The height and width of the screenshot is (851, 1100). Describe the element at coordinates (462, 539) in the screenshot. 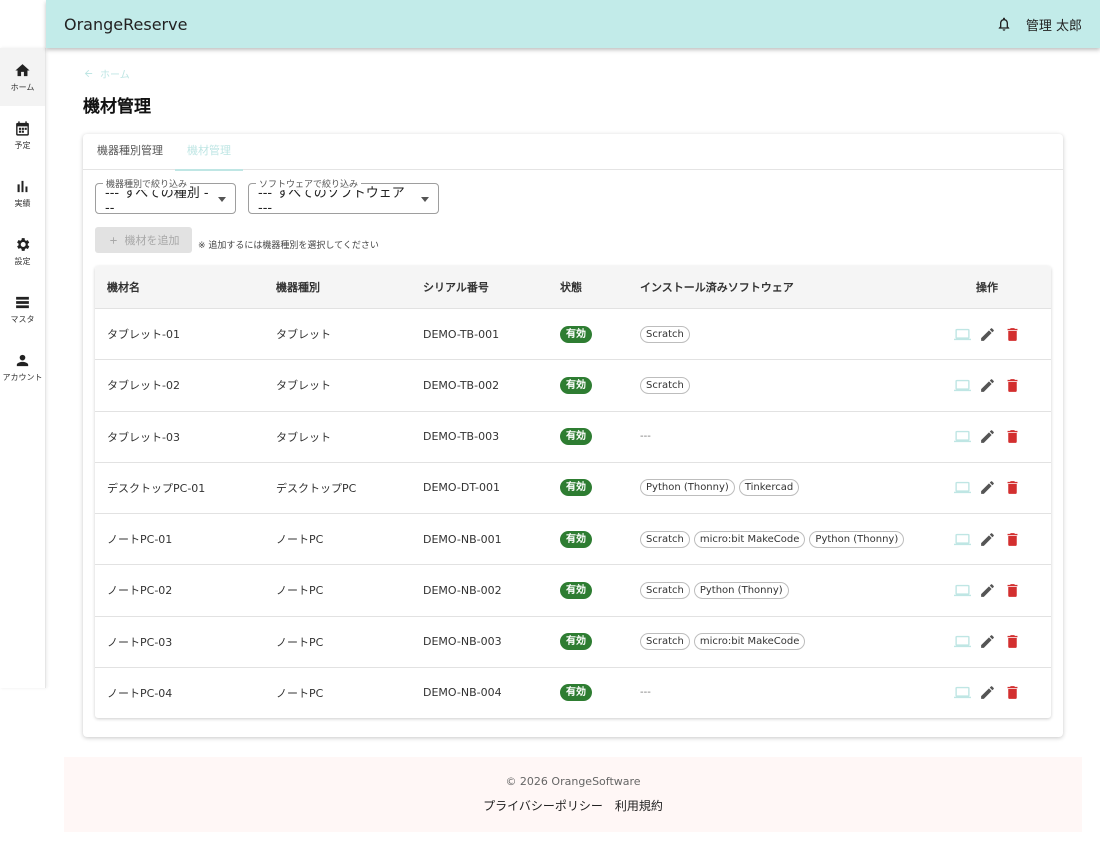

I see `cell-serial: DEMO-NB-001` at that location.